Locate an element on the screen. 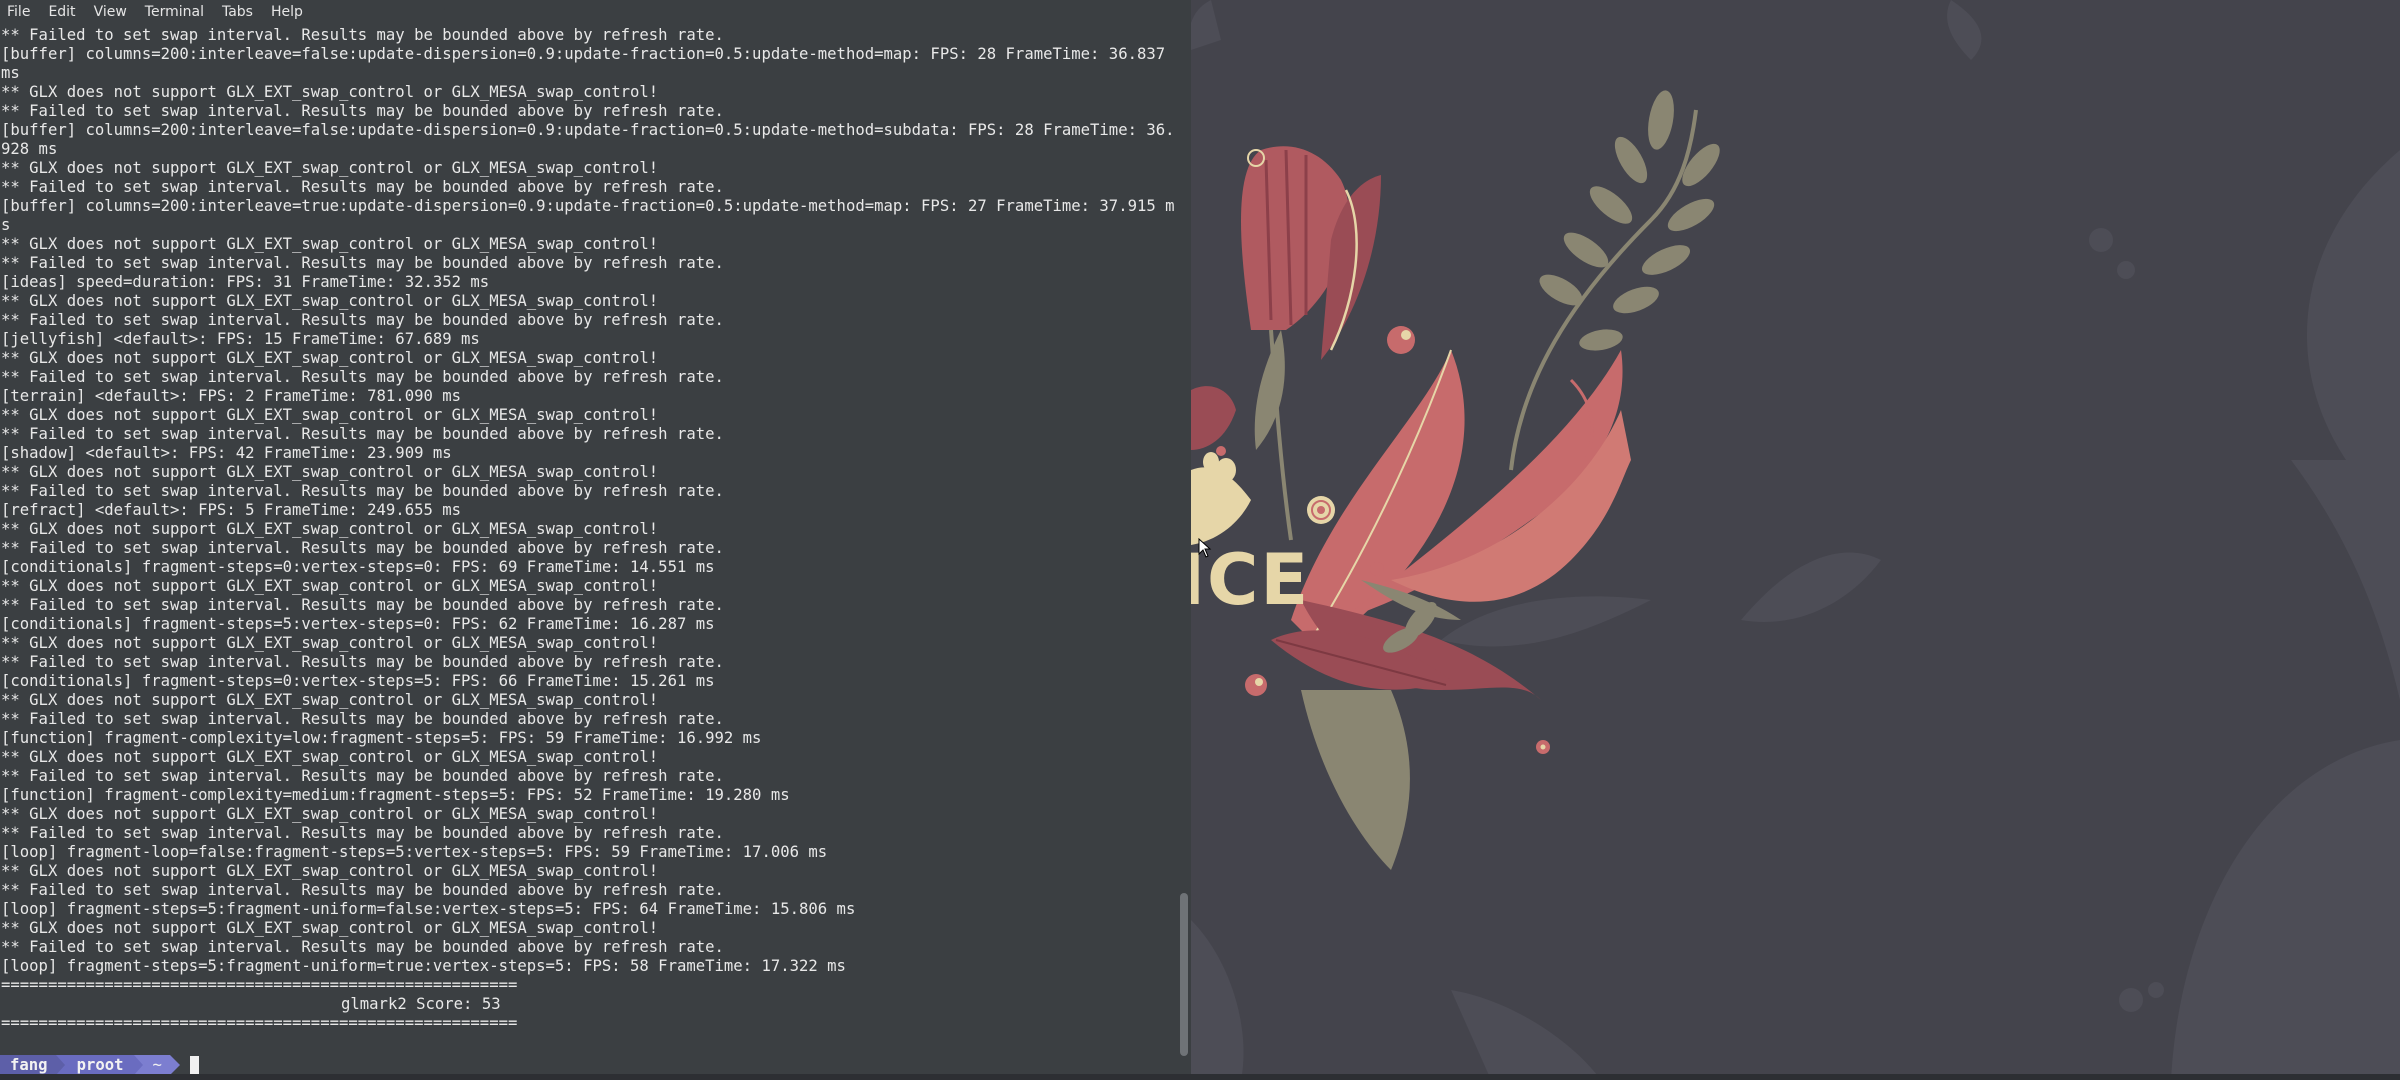  mouse-pointer-icon is located at coordinates (1205, 548).